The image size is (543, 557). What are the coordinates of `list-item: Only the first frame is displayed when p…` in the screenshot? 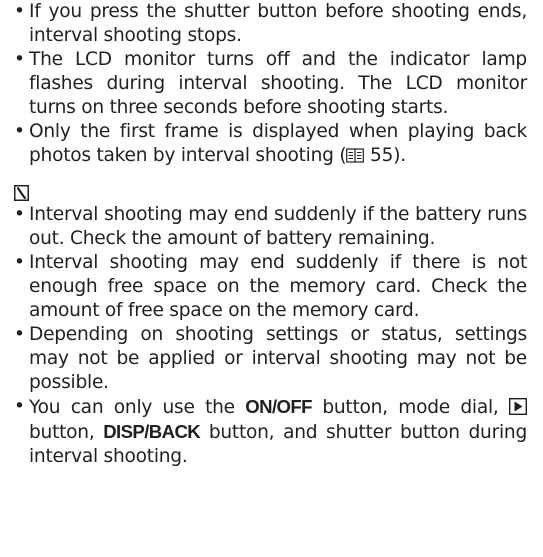 It's located at (270, 144).